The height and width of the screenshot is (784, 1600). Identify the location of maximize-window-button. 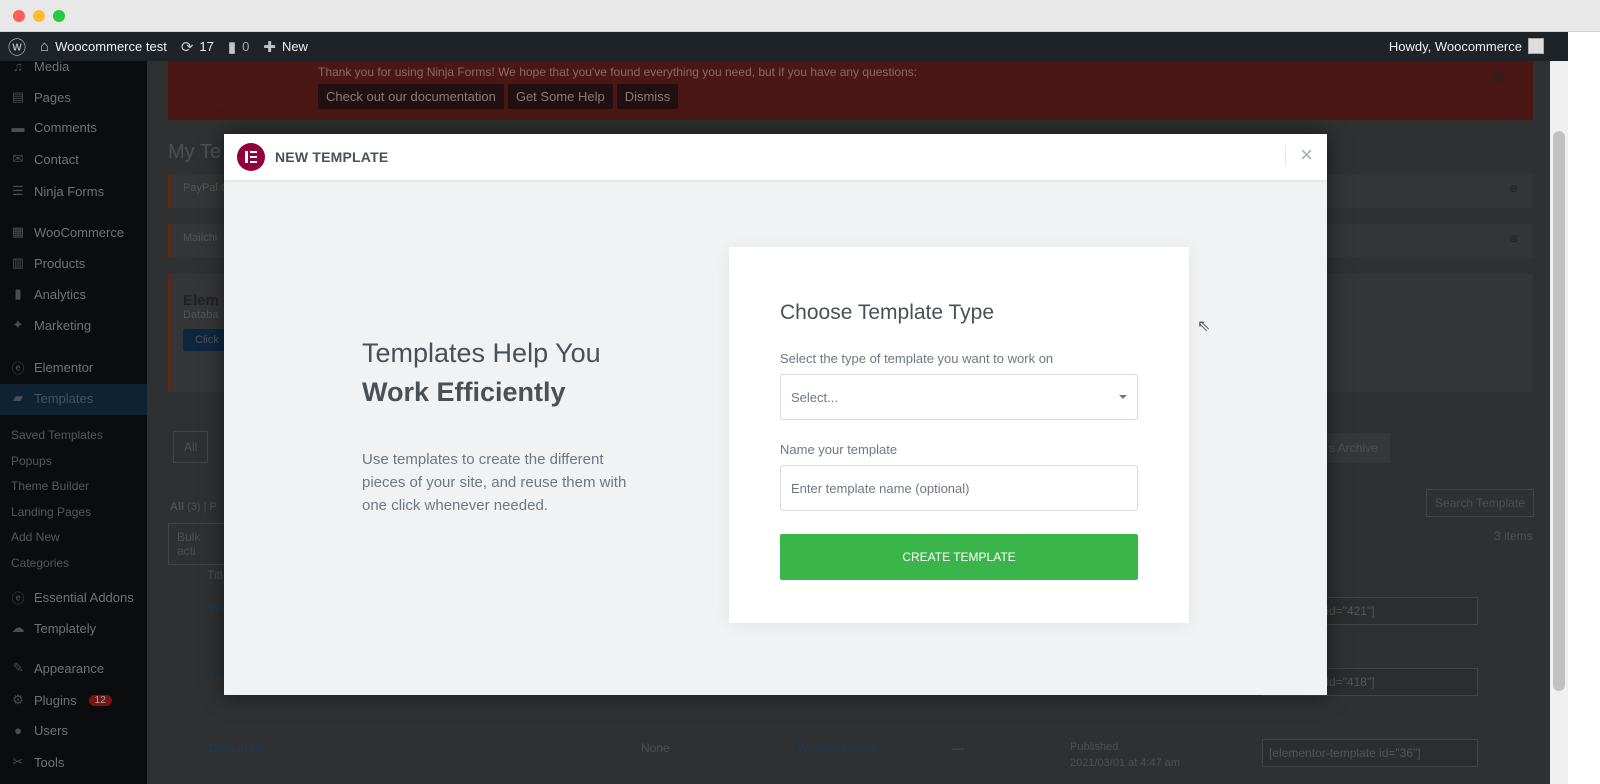
(59, 16).